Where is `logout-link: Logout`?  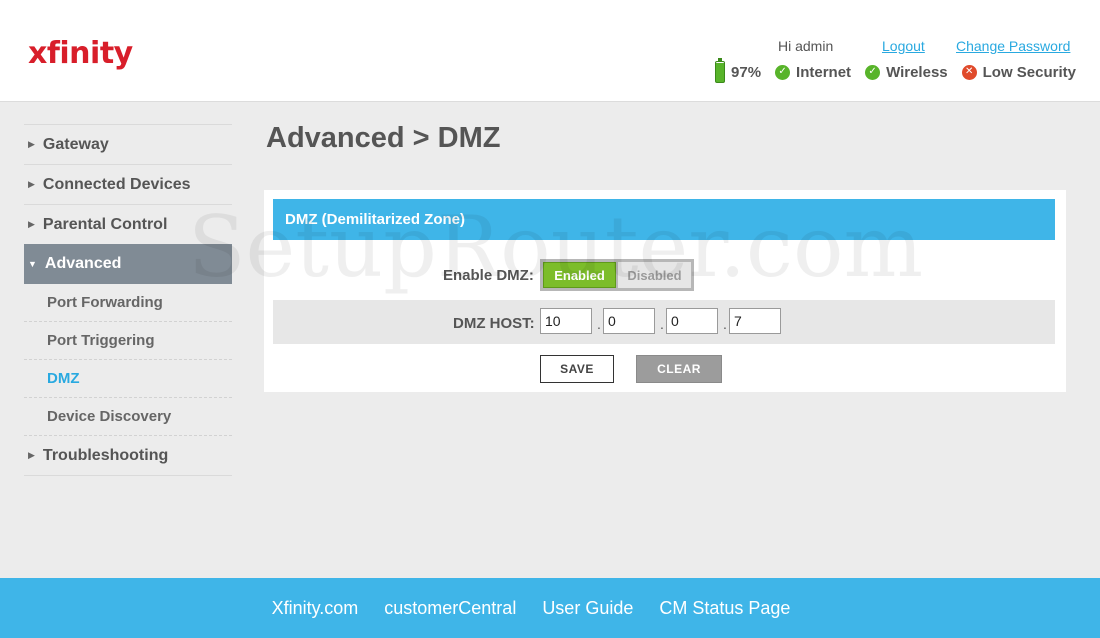 logout-link: Logout is located at coordinates (903, 46).